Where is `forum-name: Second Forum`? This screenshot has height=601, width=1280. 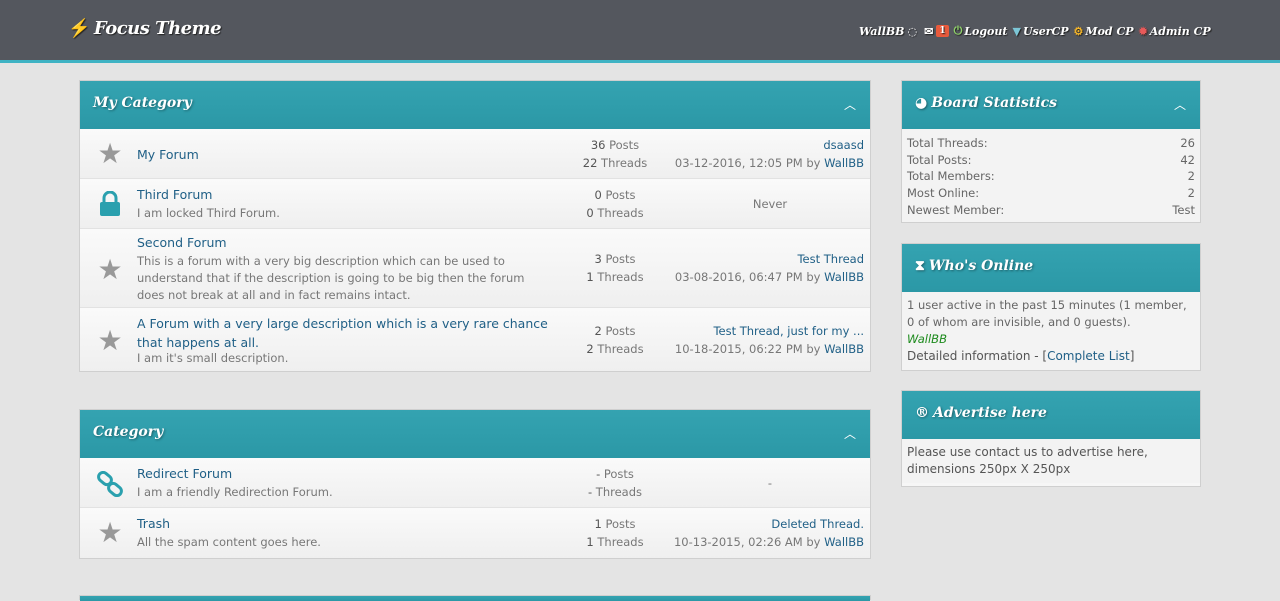 forum-name: Second Forum is located at coordinates (182, 242).